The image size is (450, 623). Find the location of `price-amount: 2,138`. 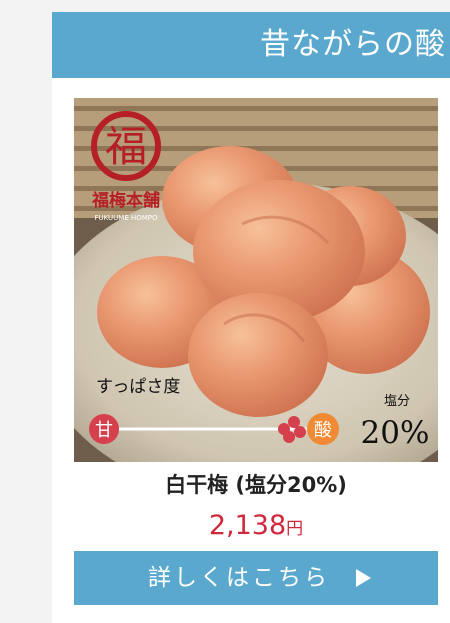

price-amount: 2,138 is located at coordinates (247, 525).